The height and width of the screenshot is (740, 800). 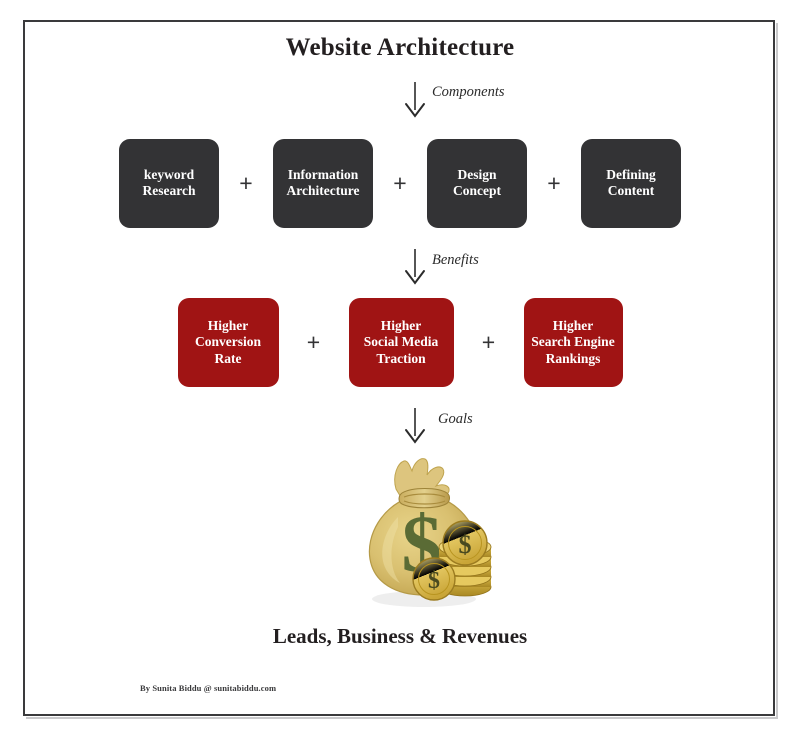 What do you see at coordinates (573, 358) in the screenshot?
I see `benefit-box-line3: Rankings` at bounding box center [573, 358].